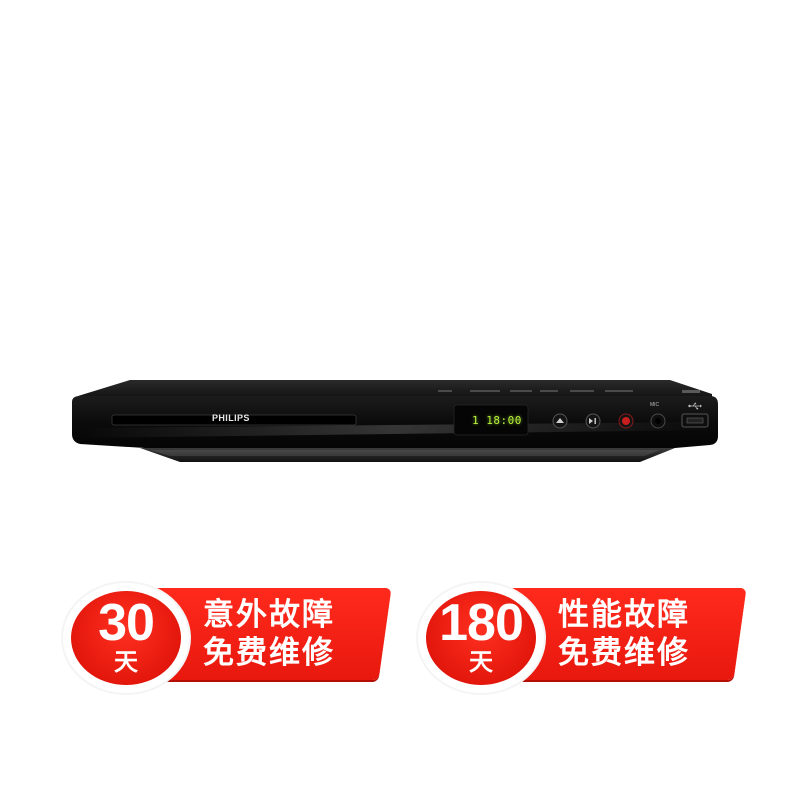 The height and width of the screenshot is (800, 800). Describe the element at coordinates (655, 405) in the screenshot. I see `mic-label: MIC` at that location.